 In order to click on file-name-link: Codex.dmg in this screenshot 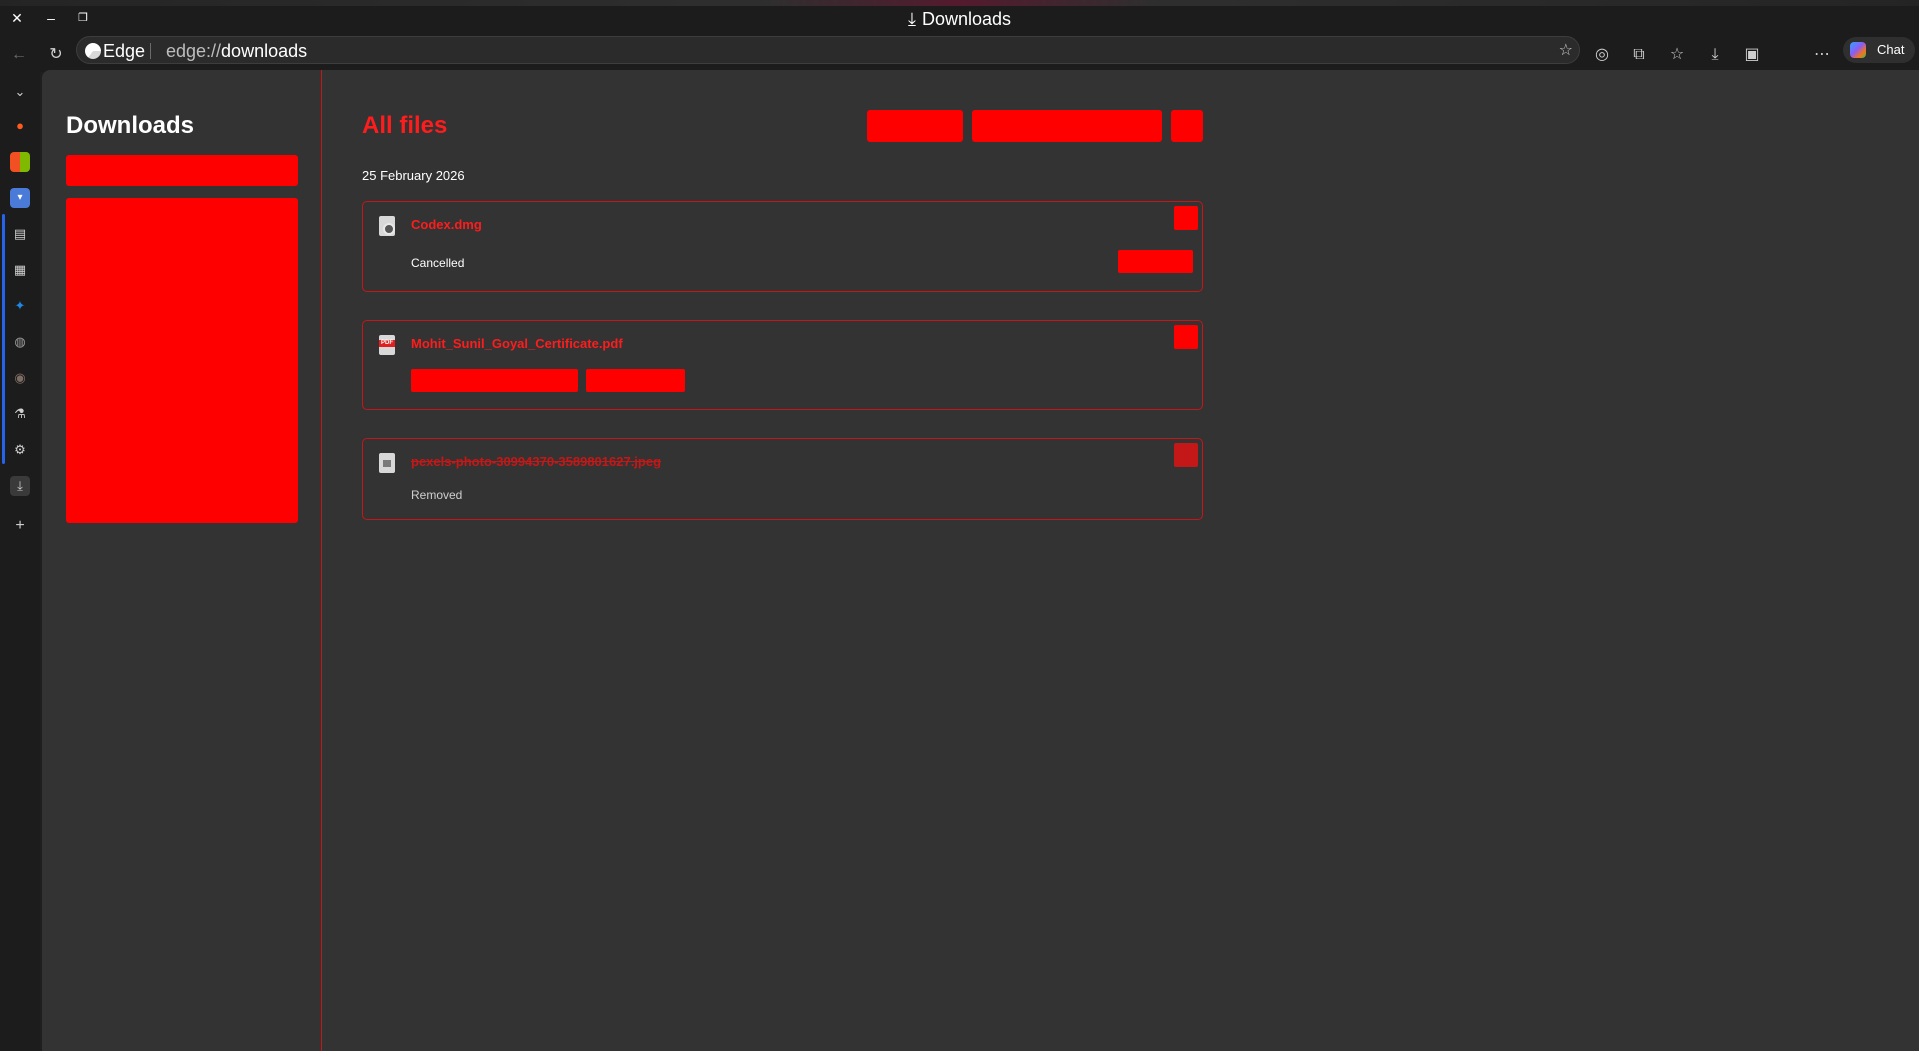, I will do `click(446, 224)`.